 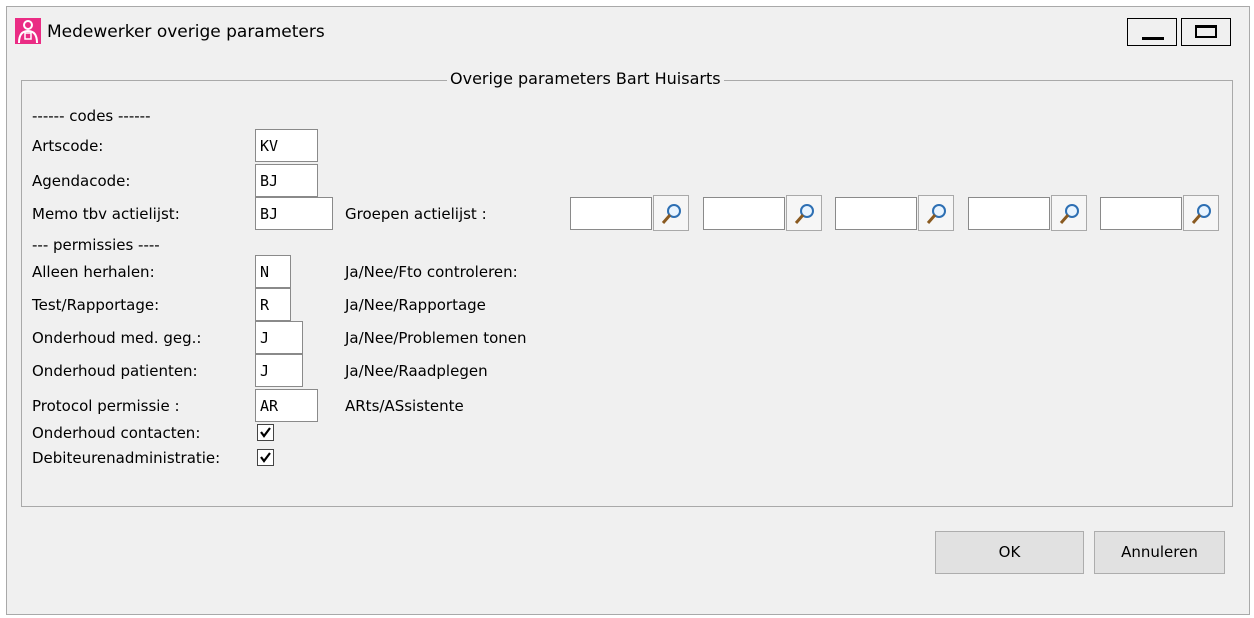 What do you see at coordinates (68, 146) in the screenshot?
I see `artscode-label: Artscode:` at bounding box center [68, 146].